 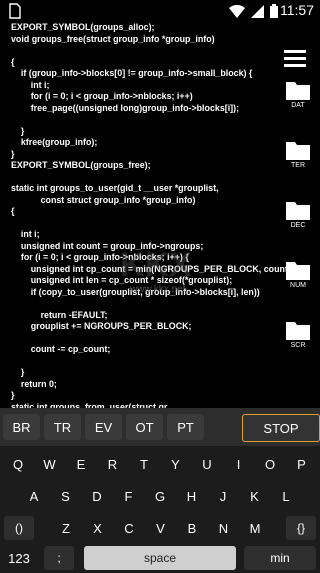 What do you see at coordinates (160, 496) in the screenshot?
I see `key-g: G` at bounding box center [160, 496].